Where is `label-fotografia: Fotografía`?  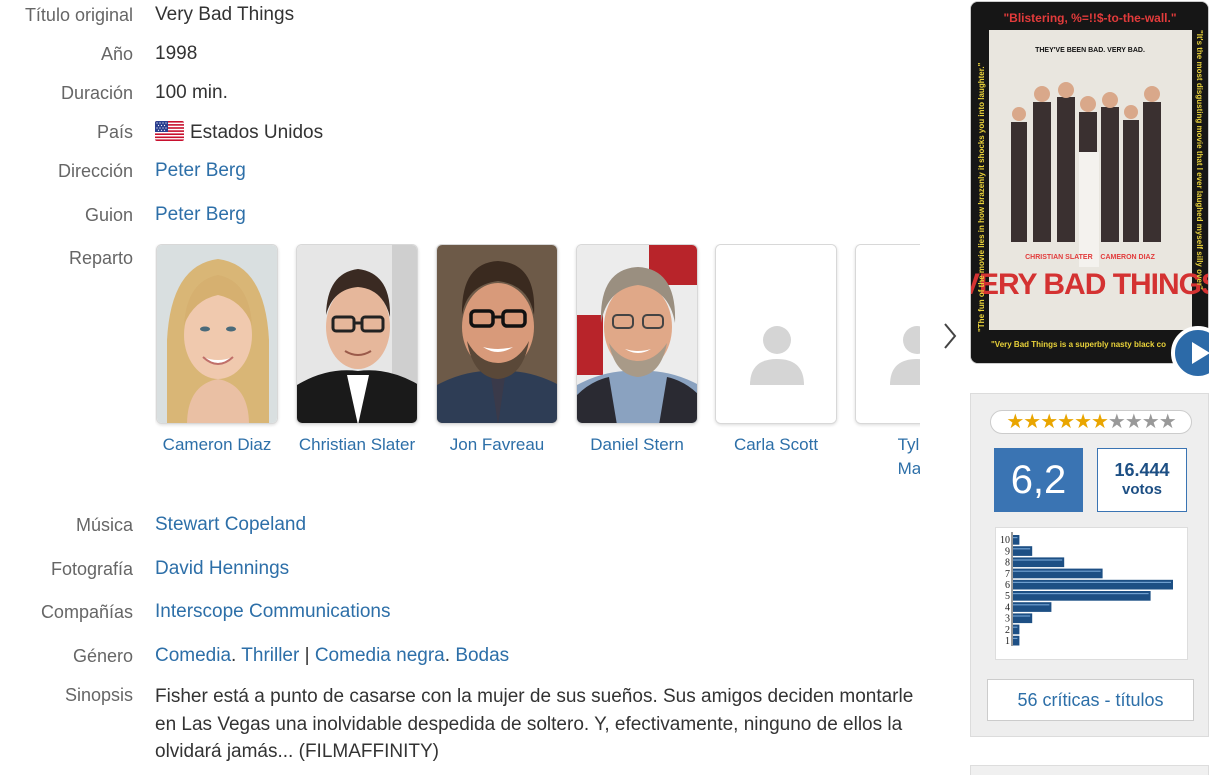 label-fotografia: Fotografía is located at coordinates (91, 569).